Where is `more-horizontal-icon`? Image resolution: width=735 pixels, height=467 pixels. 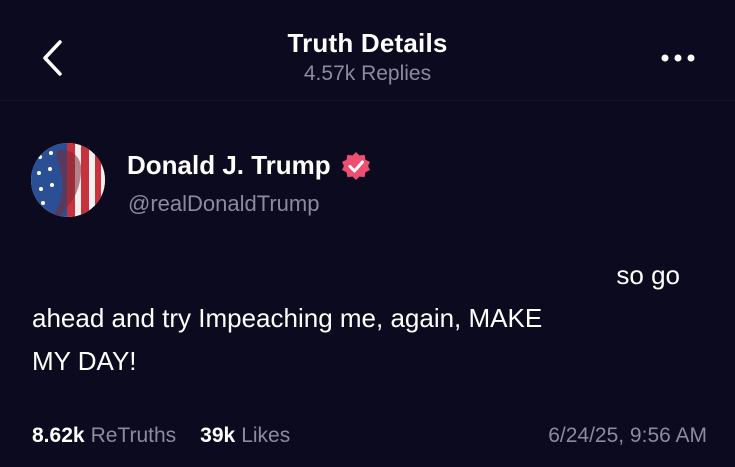 more-horizontal-icon is located at coordinates (678, 58).